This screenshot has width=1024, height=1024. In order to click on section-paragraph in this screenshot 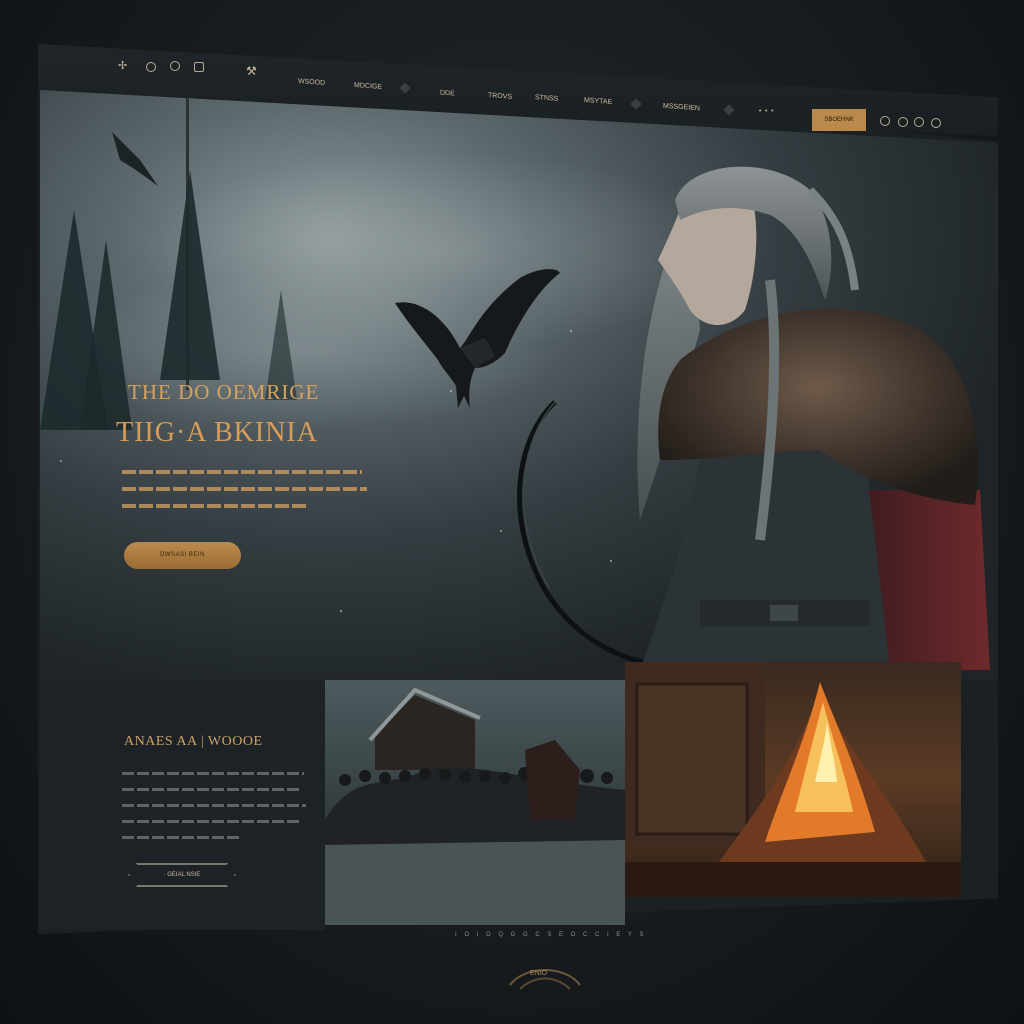, I will do `click(214, 812)`.